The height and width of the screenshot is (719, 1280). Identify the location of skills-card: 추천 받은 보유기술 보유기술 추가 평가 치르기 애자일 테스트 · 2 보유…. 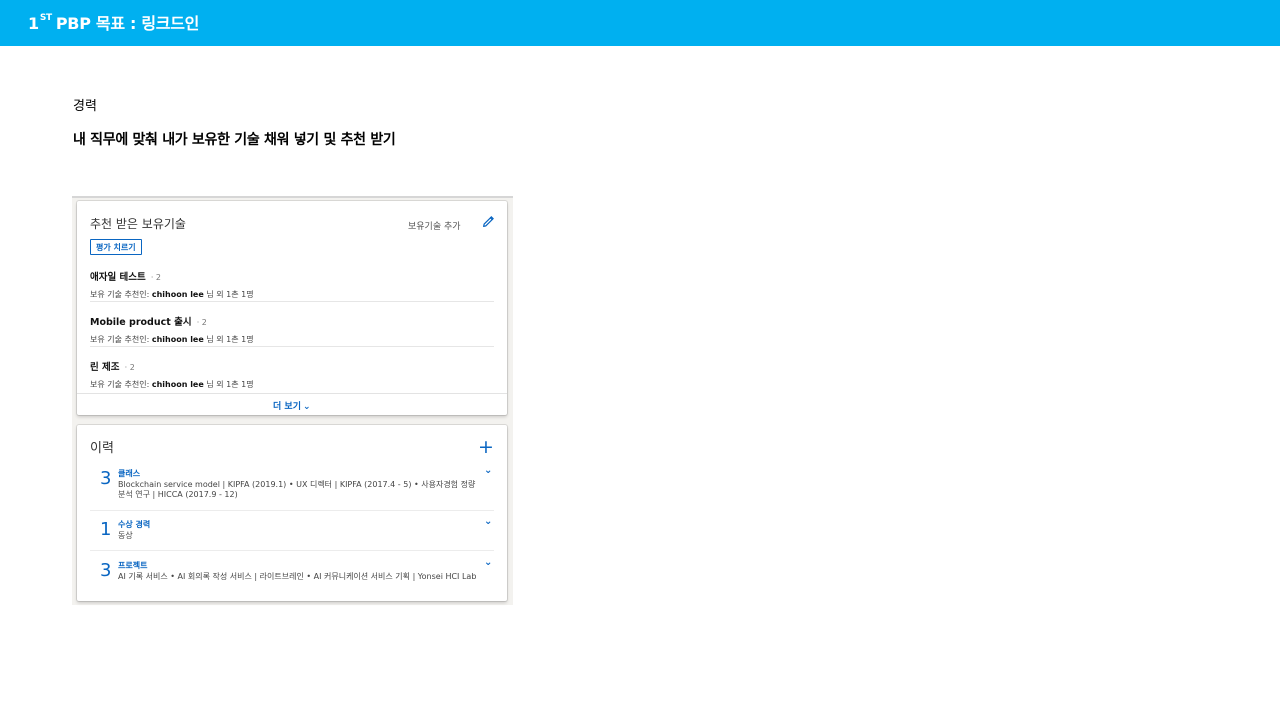
(292, 308).